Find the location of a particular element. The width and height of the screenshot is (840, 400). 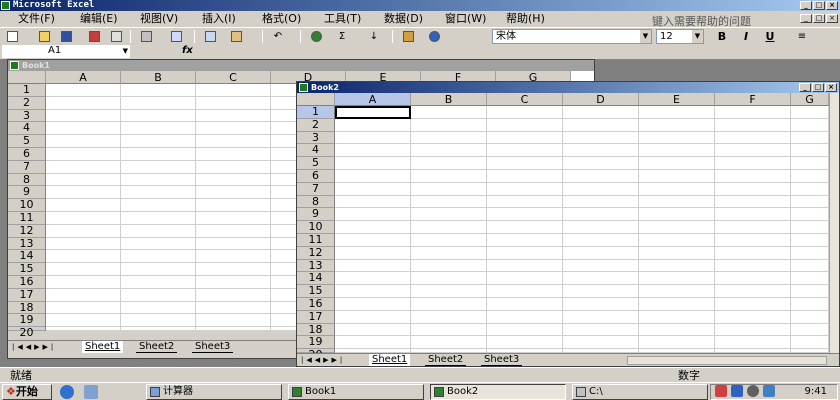

book1-tab-sheet1: Sheet1 is located at coordinates (103, 347).